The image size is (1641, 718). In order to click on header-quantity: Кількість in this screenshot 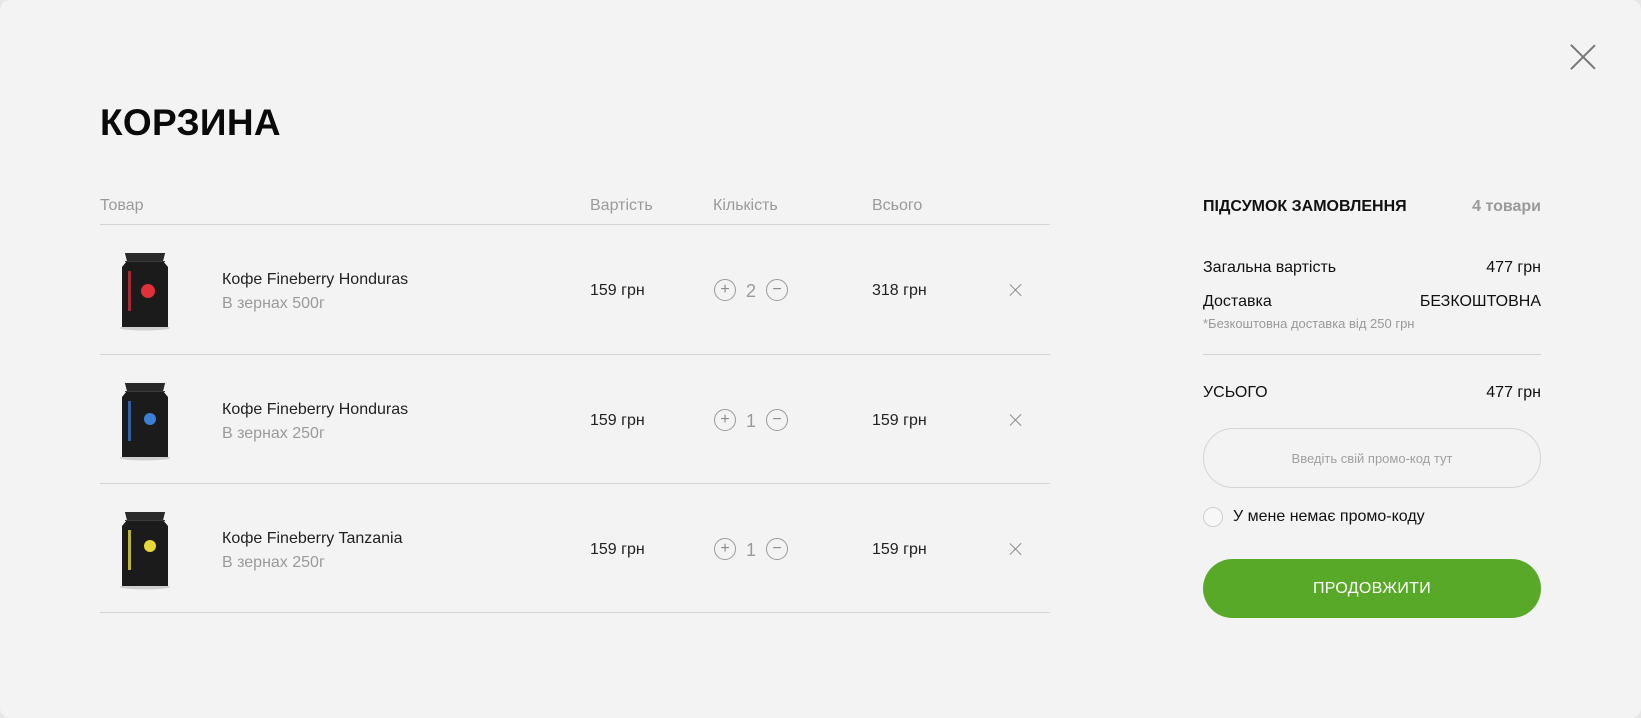, I will do `click(745, 205)`.